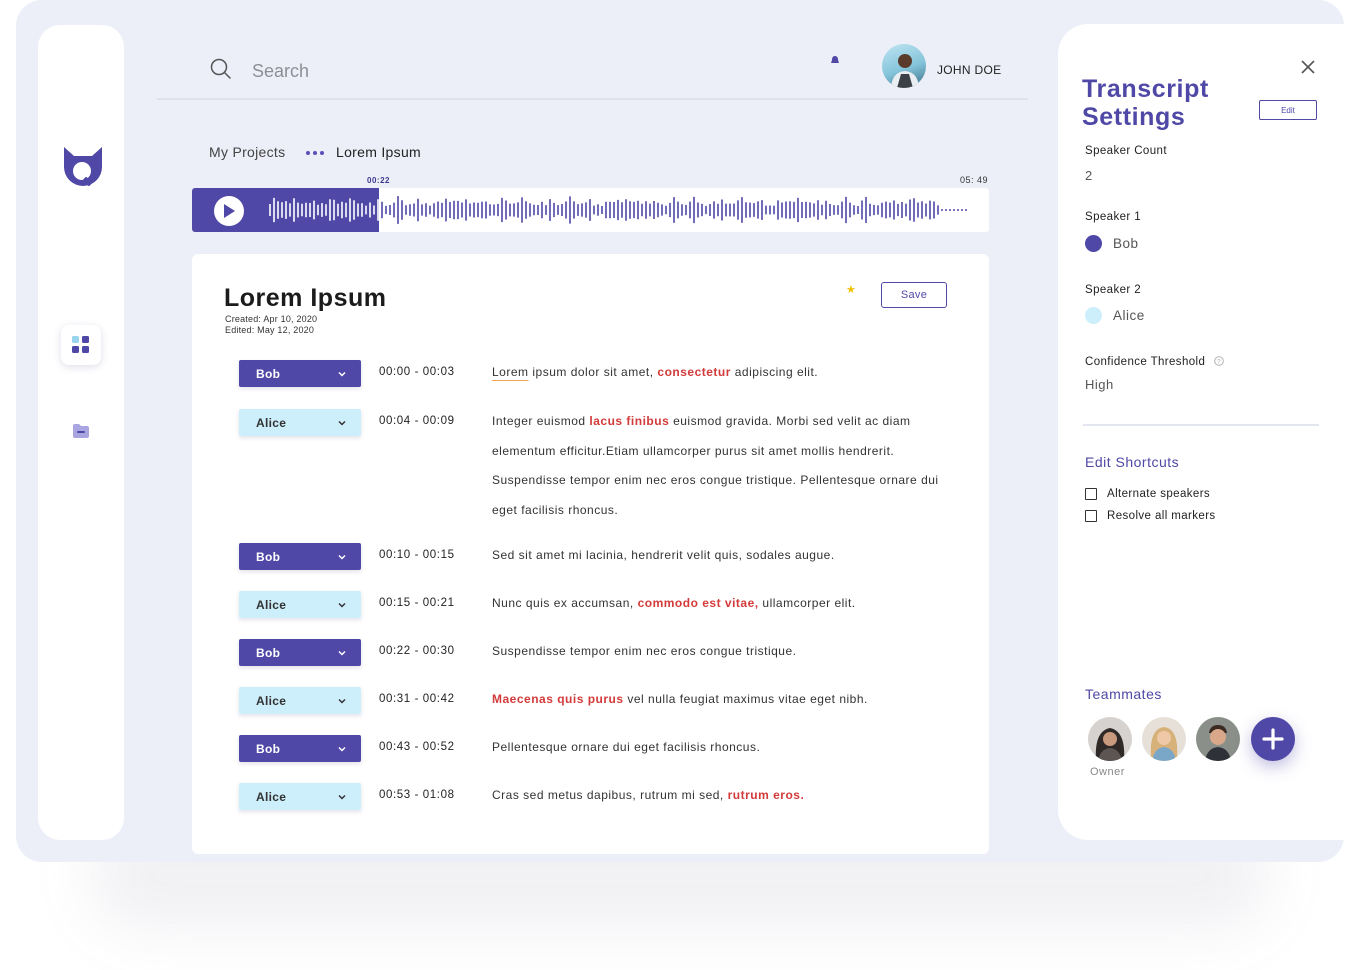 The image size is (1360, 970). I want to click on play-button, so click(229, 211).